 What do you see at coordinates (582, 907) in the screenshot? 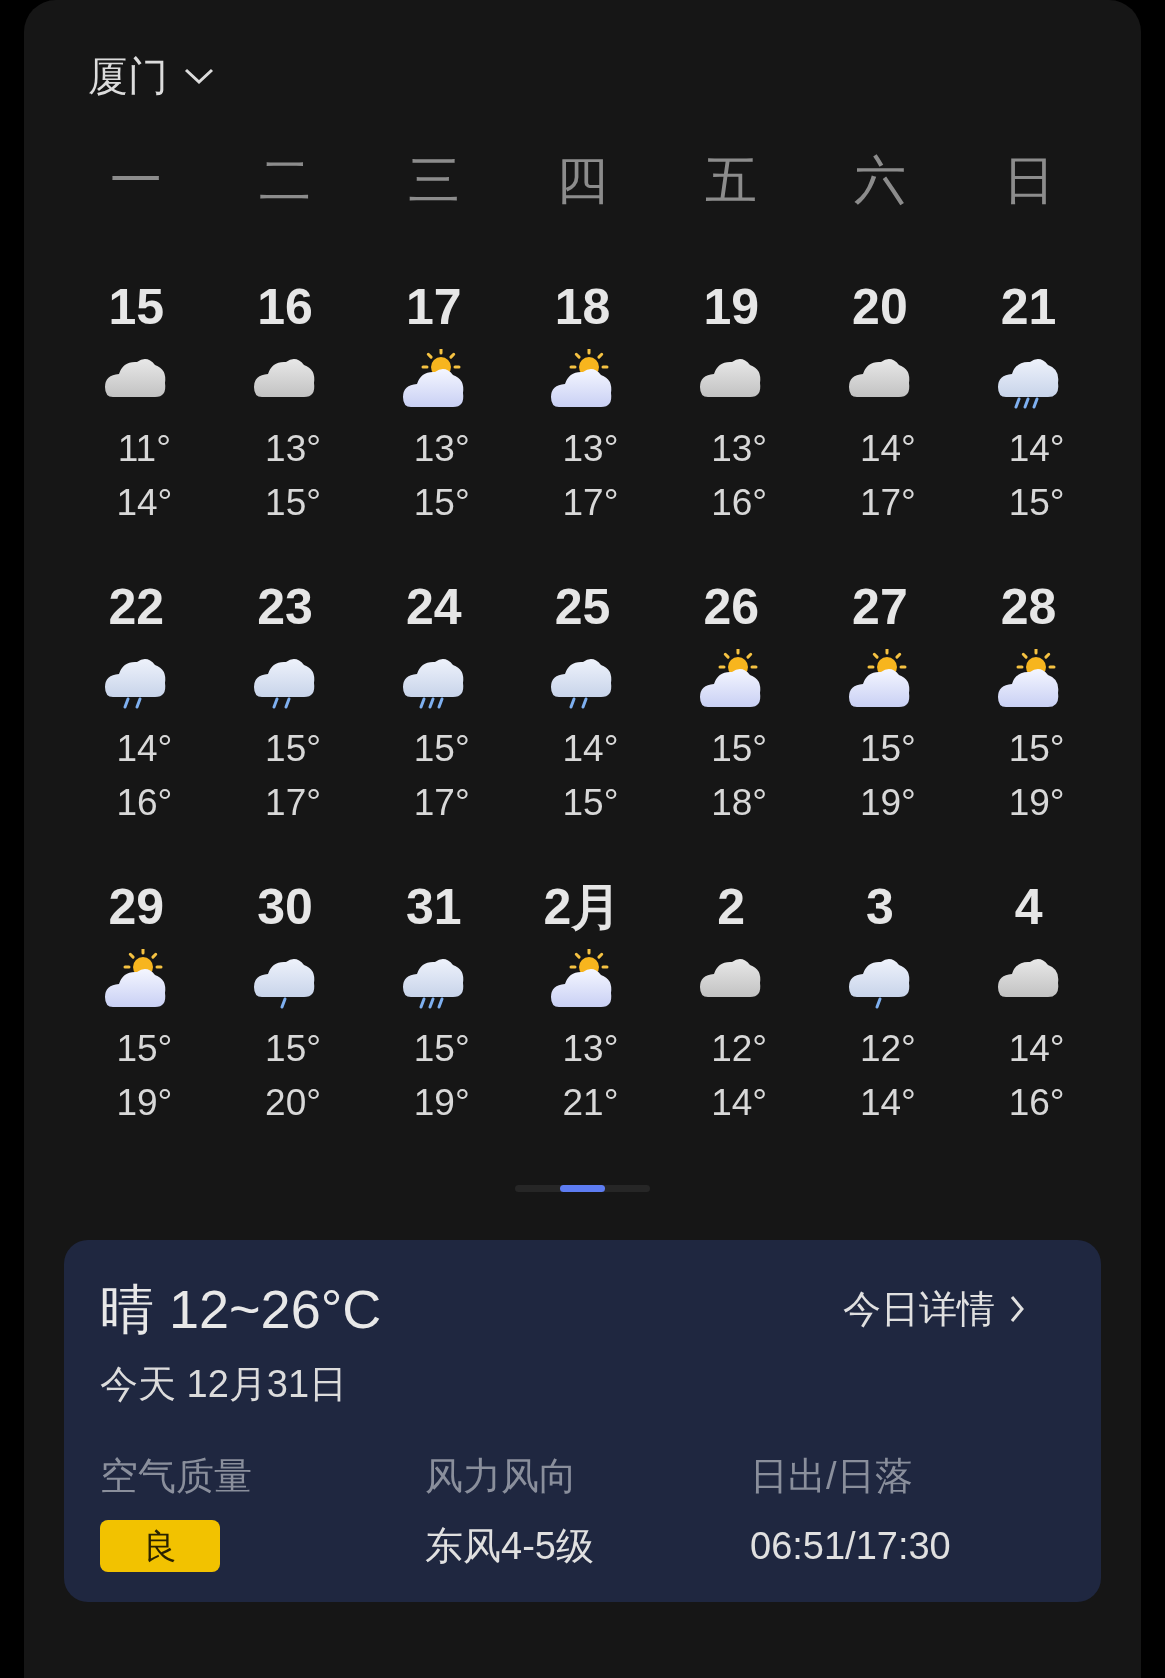
I see `day-number: 2月` at bounding box center [582, 907].